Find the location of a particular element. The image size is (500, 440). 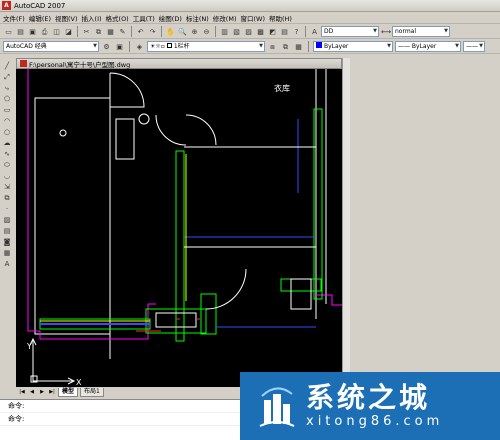

zoom-window-icon: ⊕ is located at coordinates (194, 31).